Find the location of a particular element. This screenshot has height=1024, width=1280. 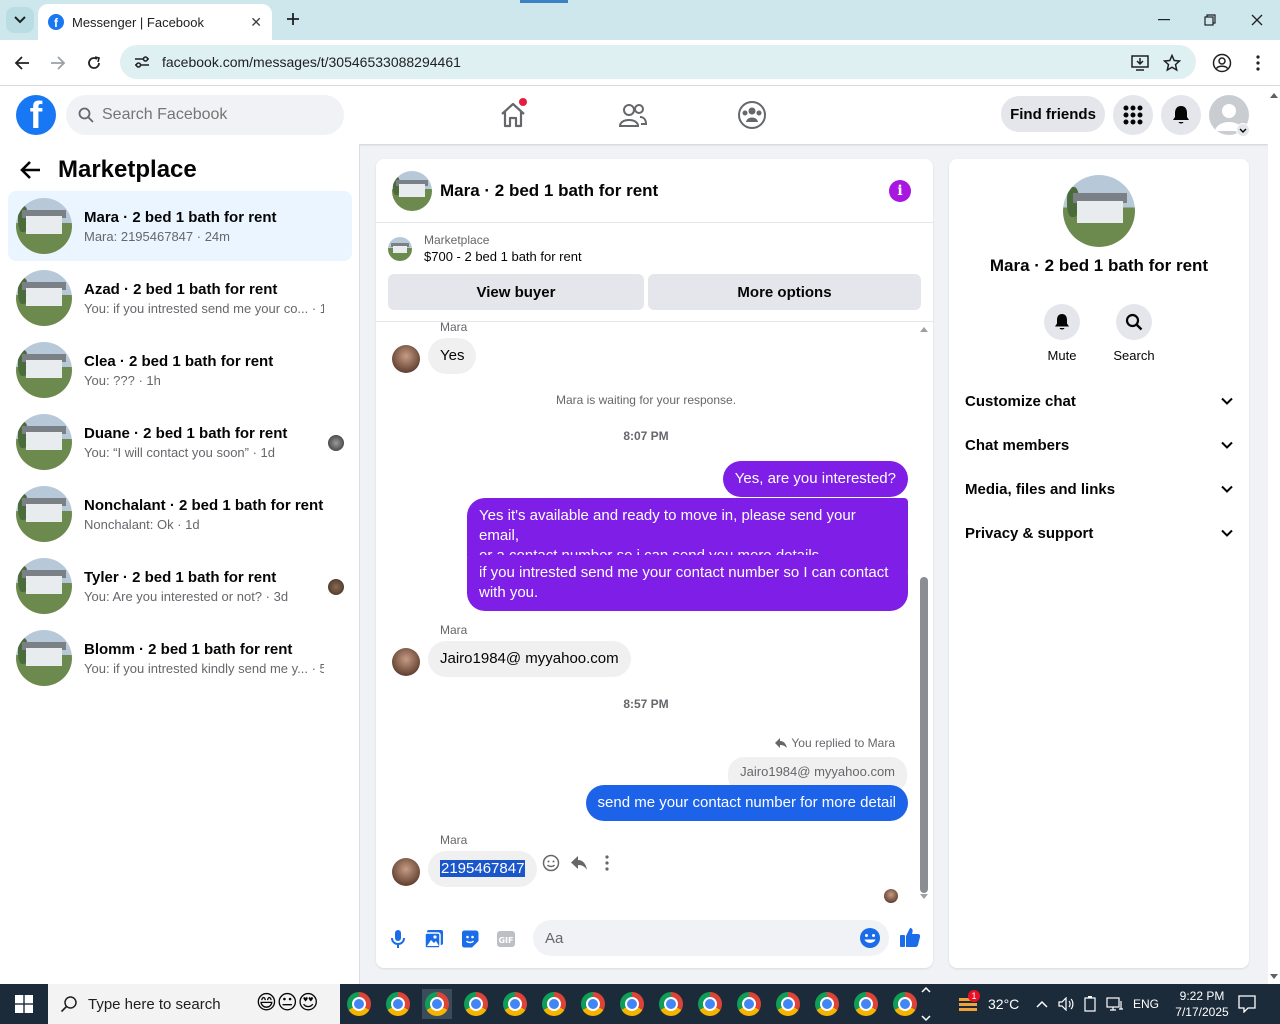

chevron-down-icon is located at coordinates (1227, 489).